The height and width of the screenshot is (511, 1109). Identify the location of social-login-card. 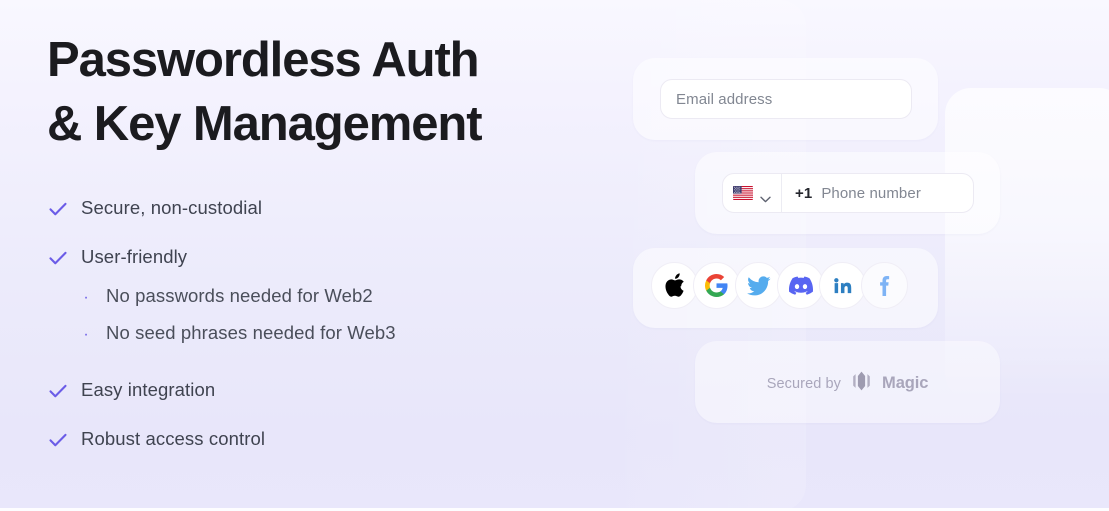
(785, 288).